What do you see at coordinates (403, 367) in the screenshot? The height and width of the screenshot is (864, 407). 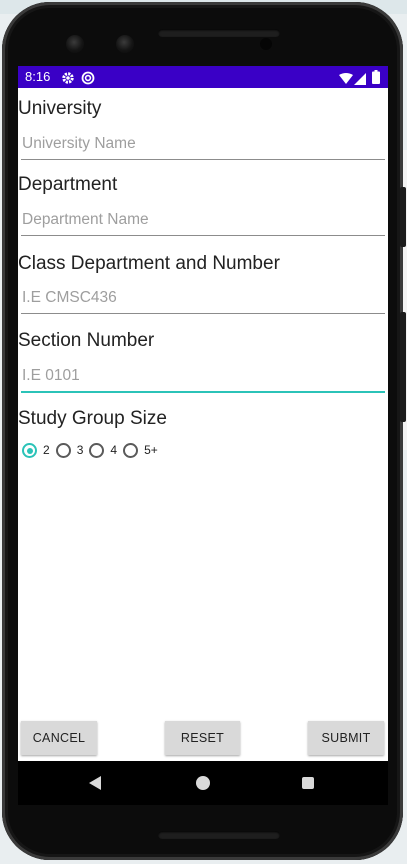 I see `power-button` at bounding box center [403, 367].